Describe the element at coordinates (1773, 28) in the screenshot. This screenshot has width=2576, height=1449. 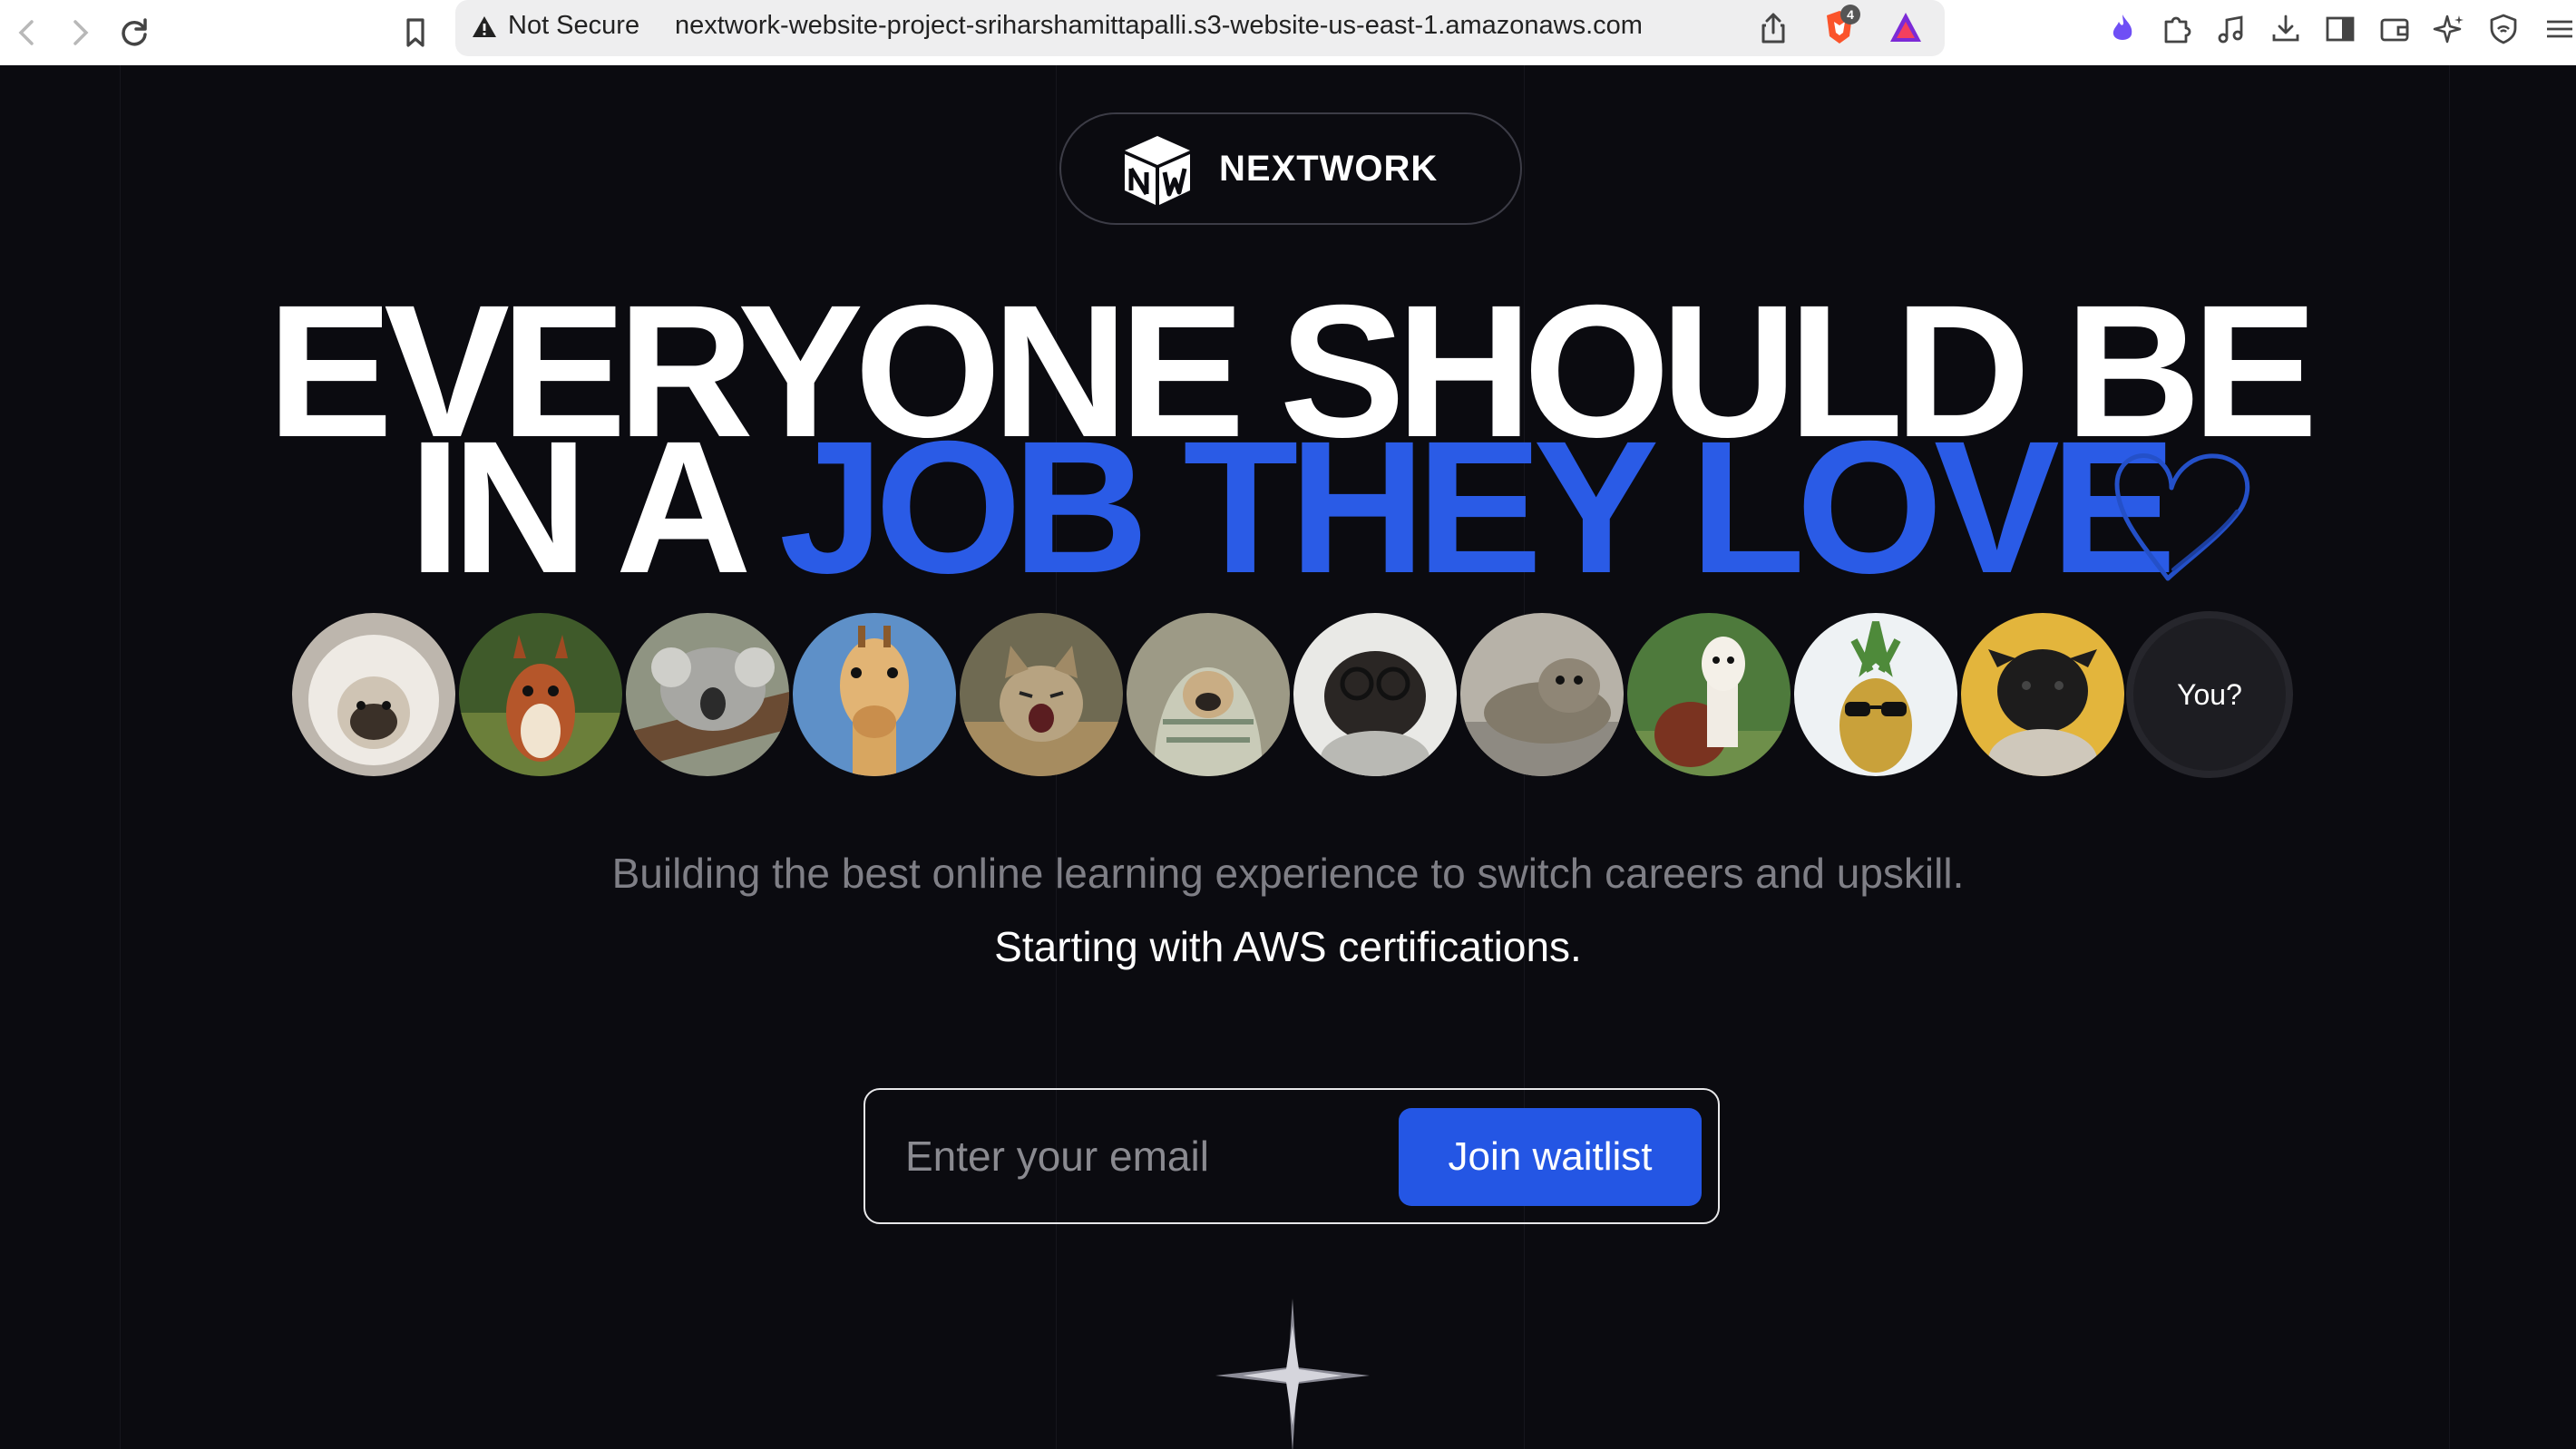
I see `share-icon` at that location.